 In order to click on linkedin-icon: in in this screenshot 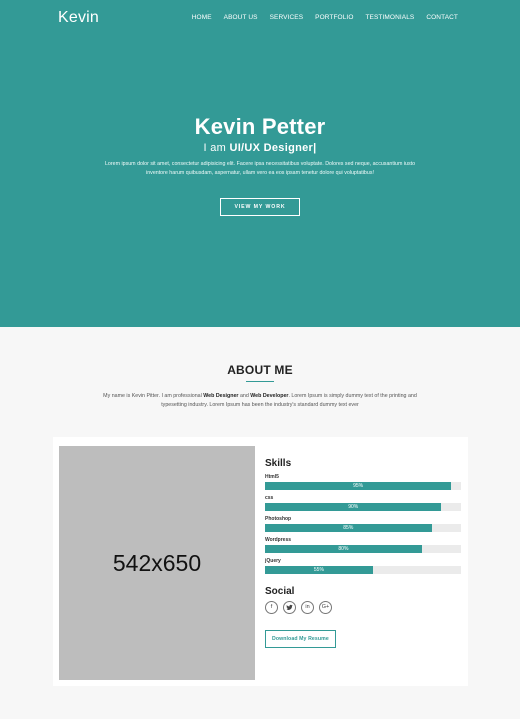, I will do `click(307, 607)`.